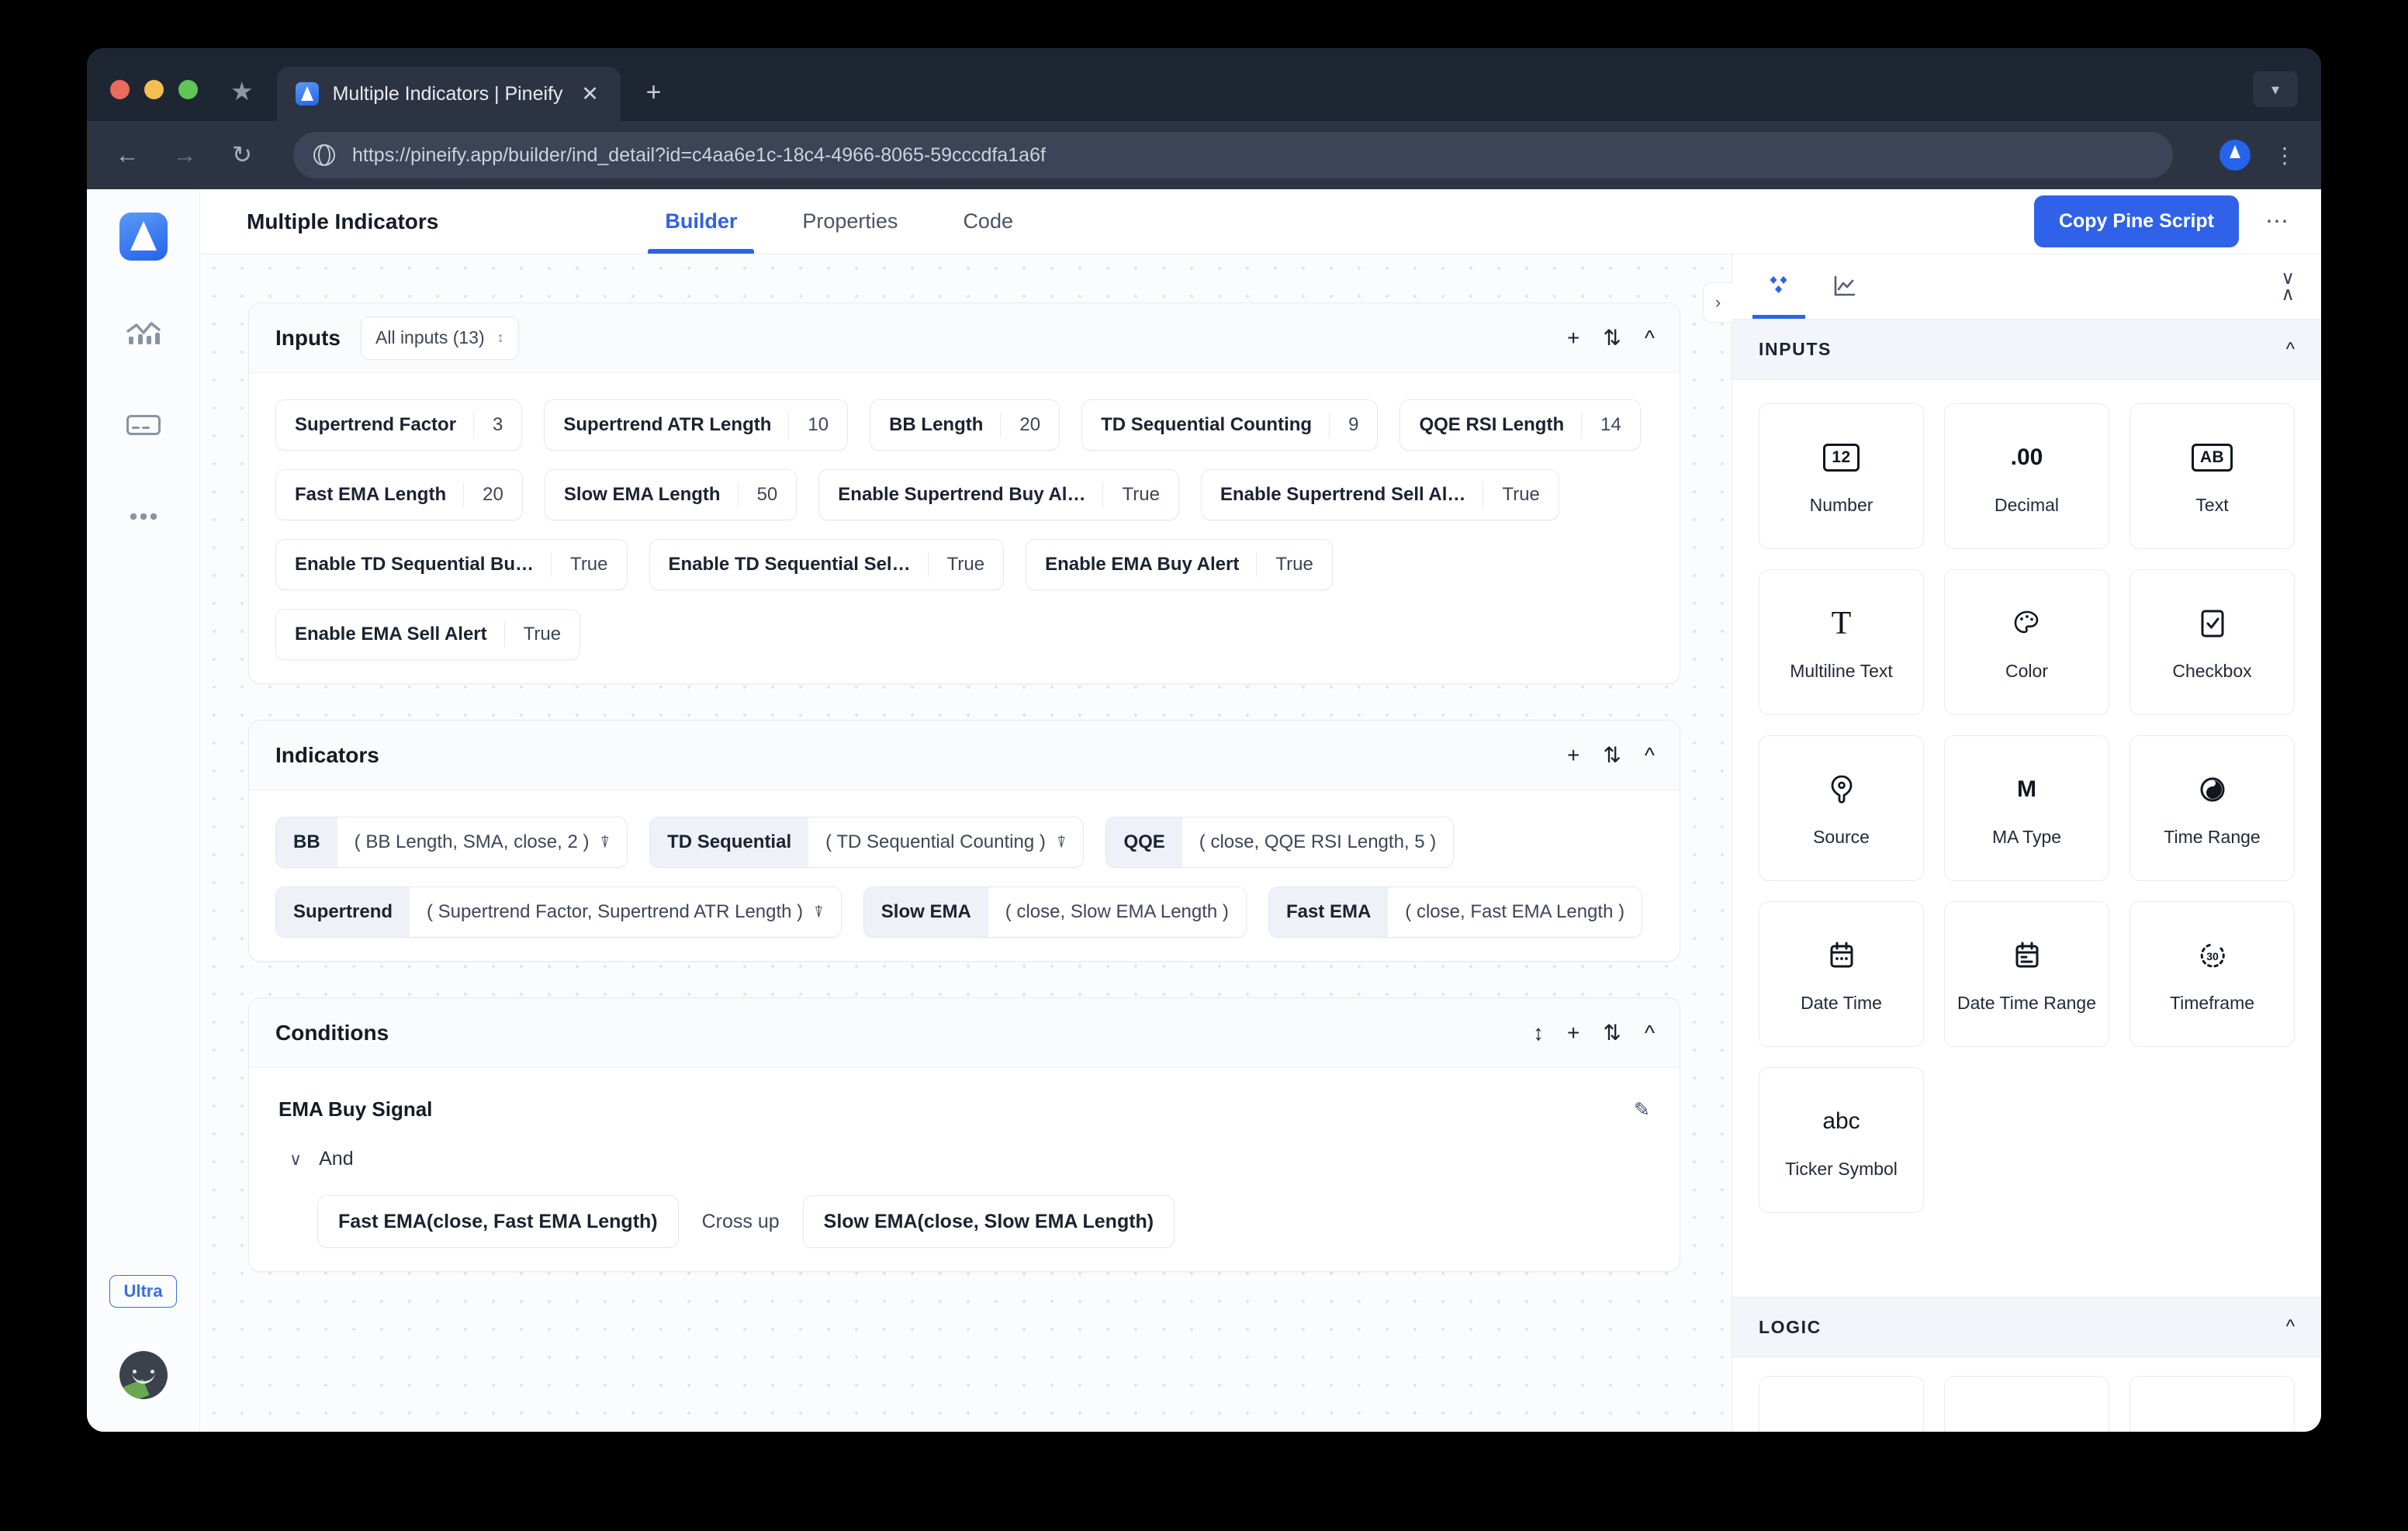  Describe the element at coordinates (2212, 476) in the screenshot. I see `palette-item-text: AB Text` at that location.